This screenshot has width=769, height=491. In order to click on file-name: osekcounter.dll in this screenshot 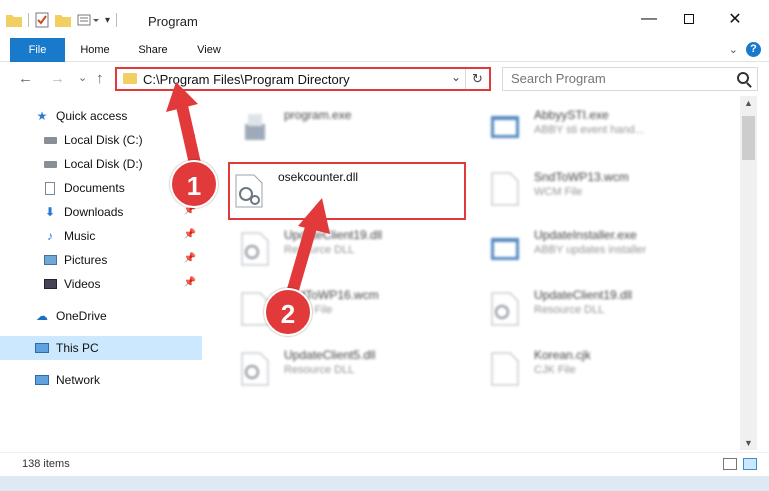, I will do `click(318, 177)`.